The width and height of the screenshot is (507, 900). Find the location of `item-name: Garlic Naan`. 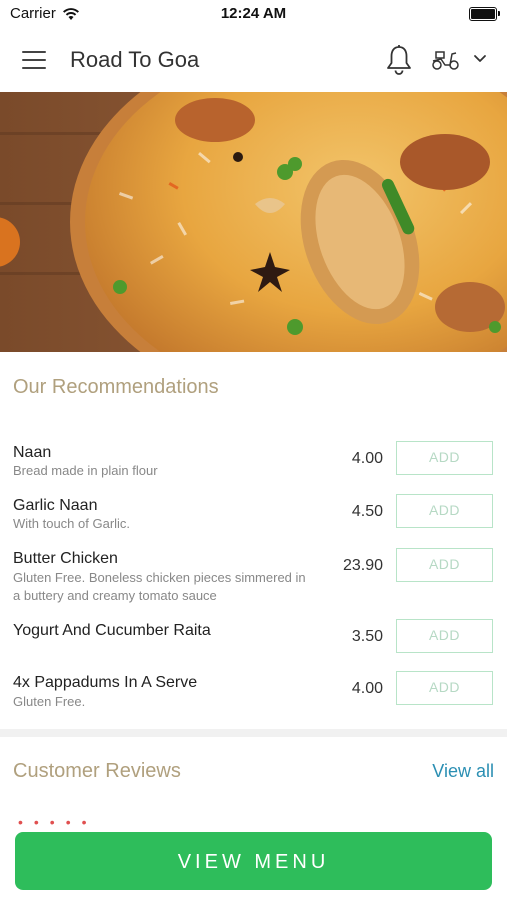

item-name: Garlic Naan is located at coordinates (55, 505).